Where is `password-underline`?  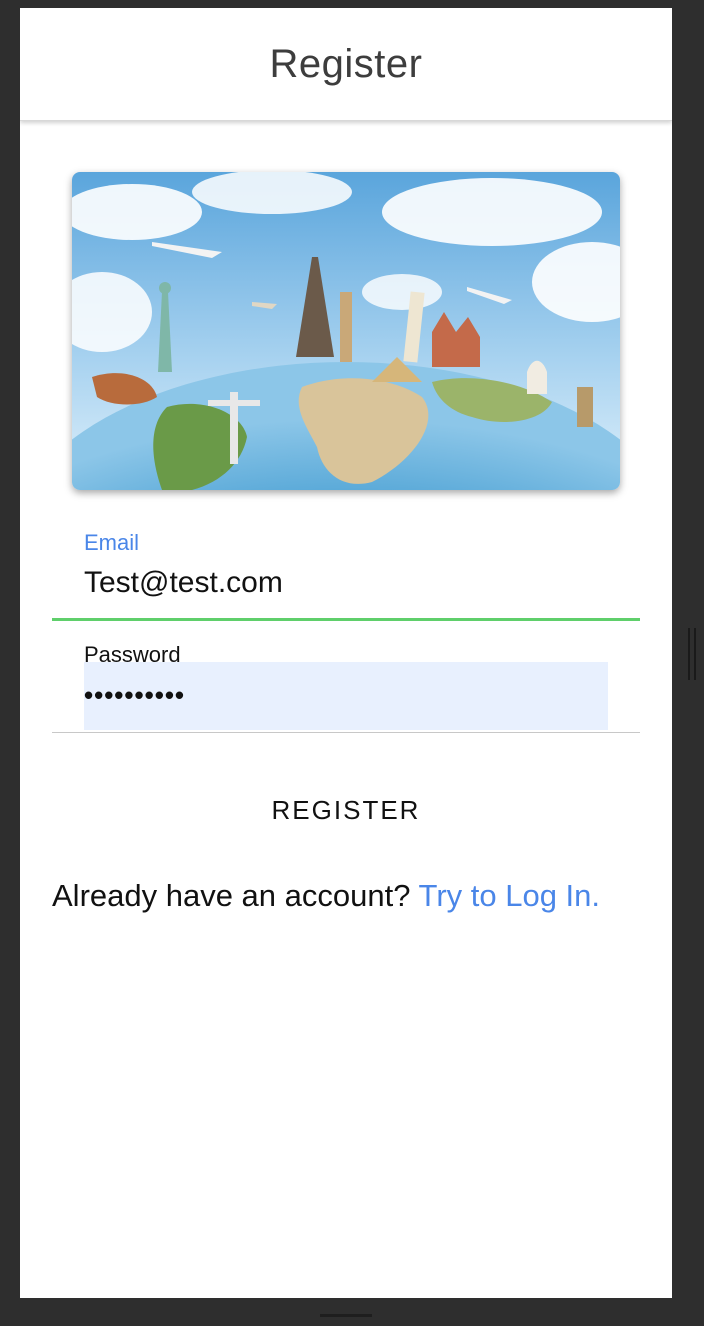 password-underline is located at coordinates (346, 732).